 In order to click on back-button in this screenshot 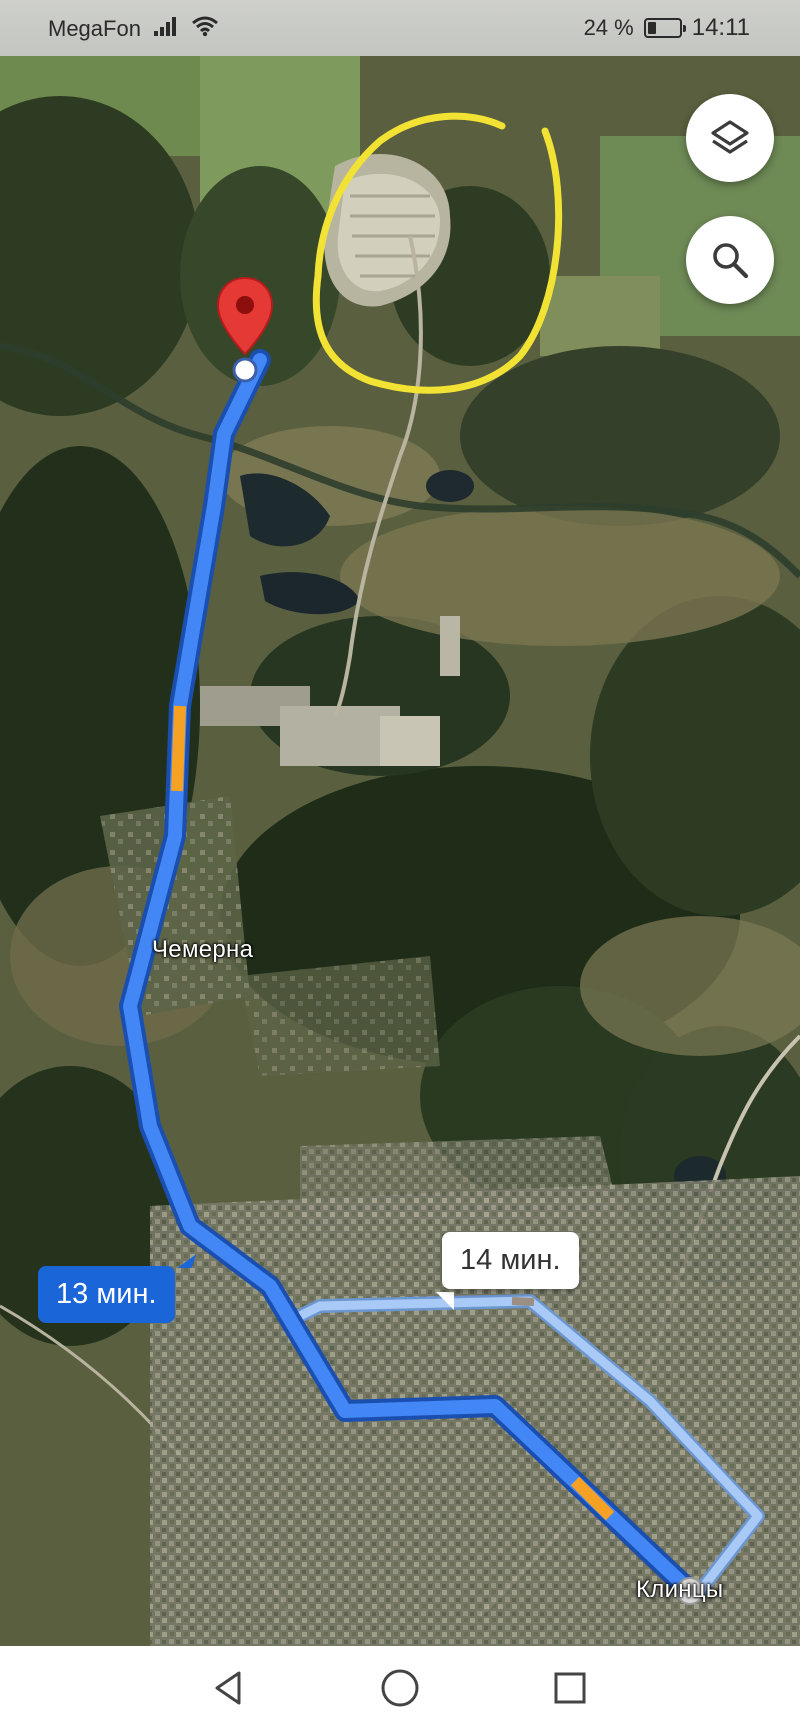, I will do `click(229, 1690)`.